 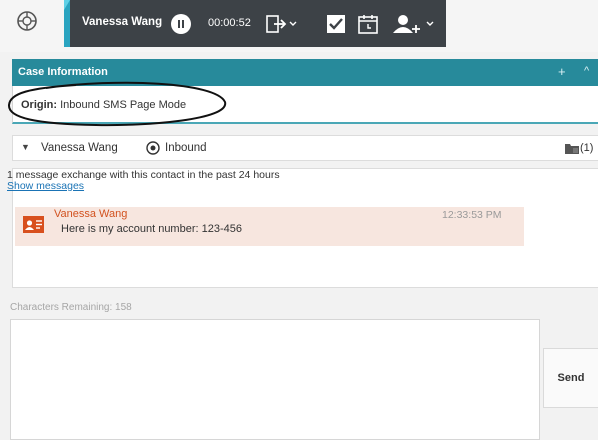 What do you see at coordinates (368, 24) in the screenshot?
I see `schedule-icon` at bounding box center [368, 24].